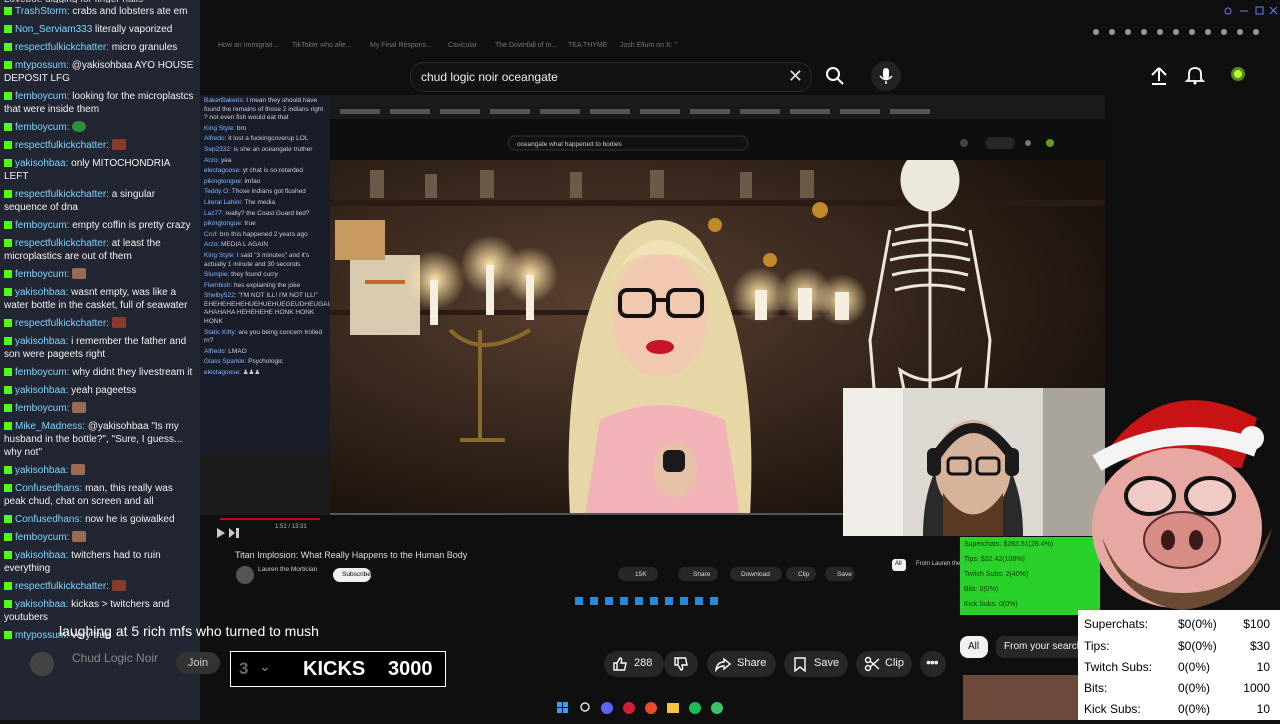 The height and width of the screenshot is (724, 1280). Describe the element at coordinates (835, 76) in the screenshot. I see `search-icon` at that location.